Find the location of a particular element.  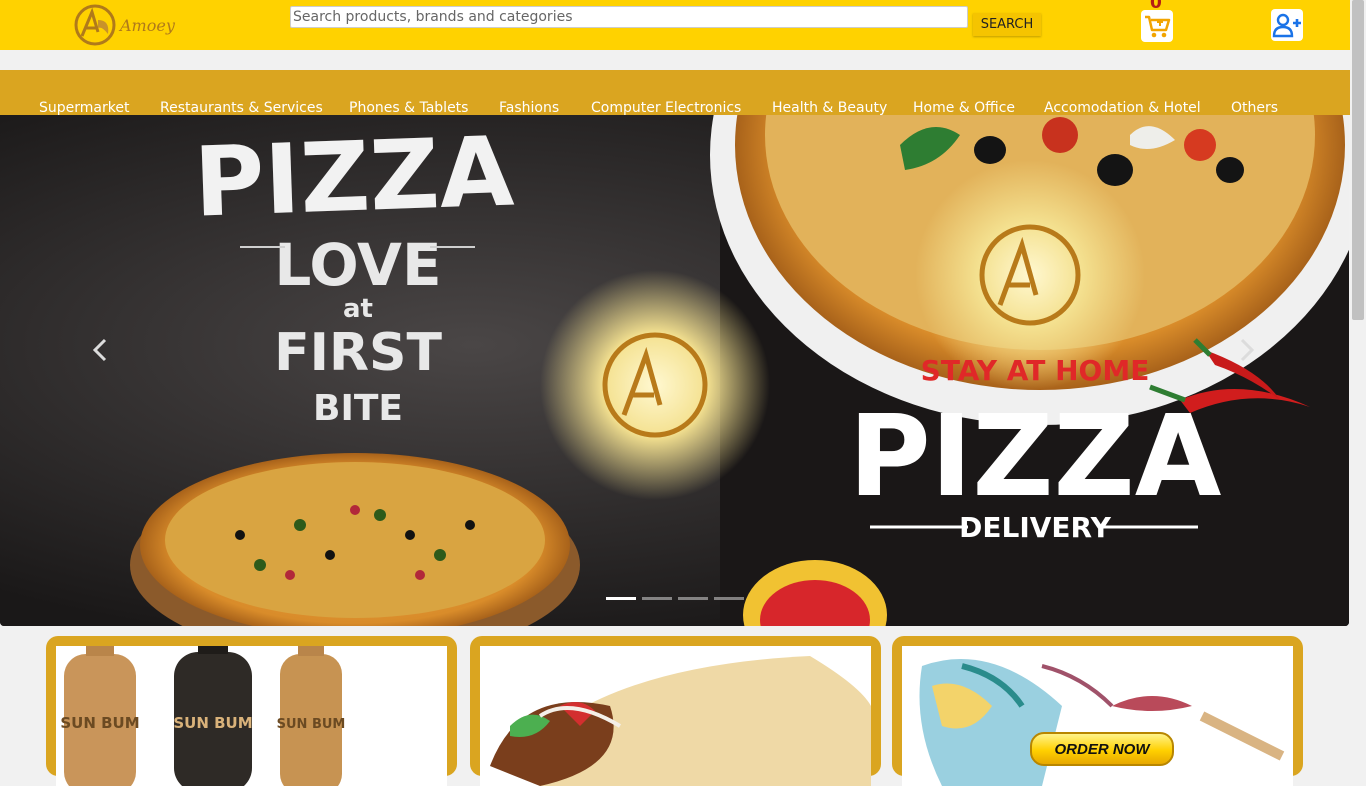

cart-button is located at coordinates (1157, 26).